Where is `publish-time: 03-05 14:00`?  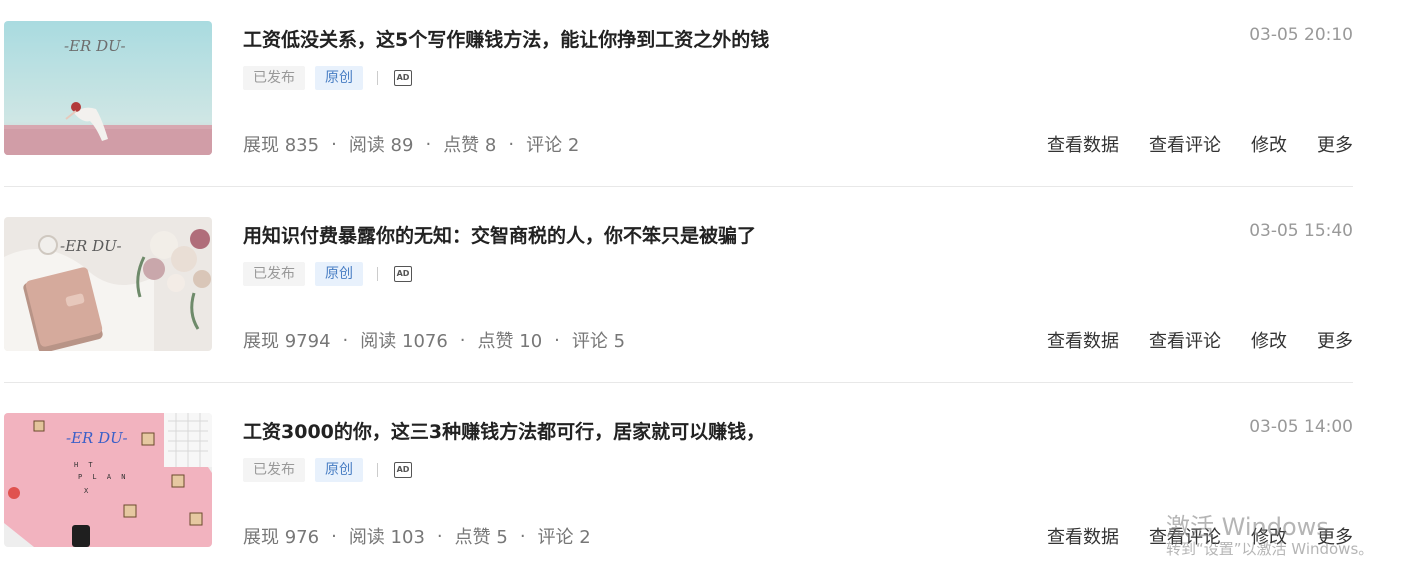 publish-time: 03-05 14:00 is located at coordinates (1301, 427).